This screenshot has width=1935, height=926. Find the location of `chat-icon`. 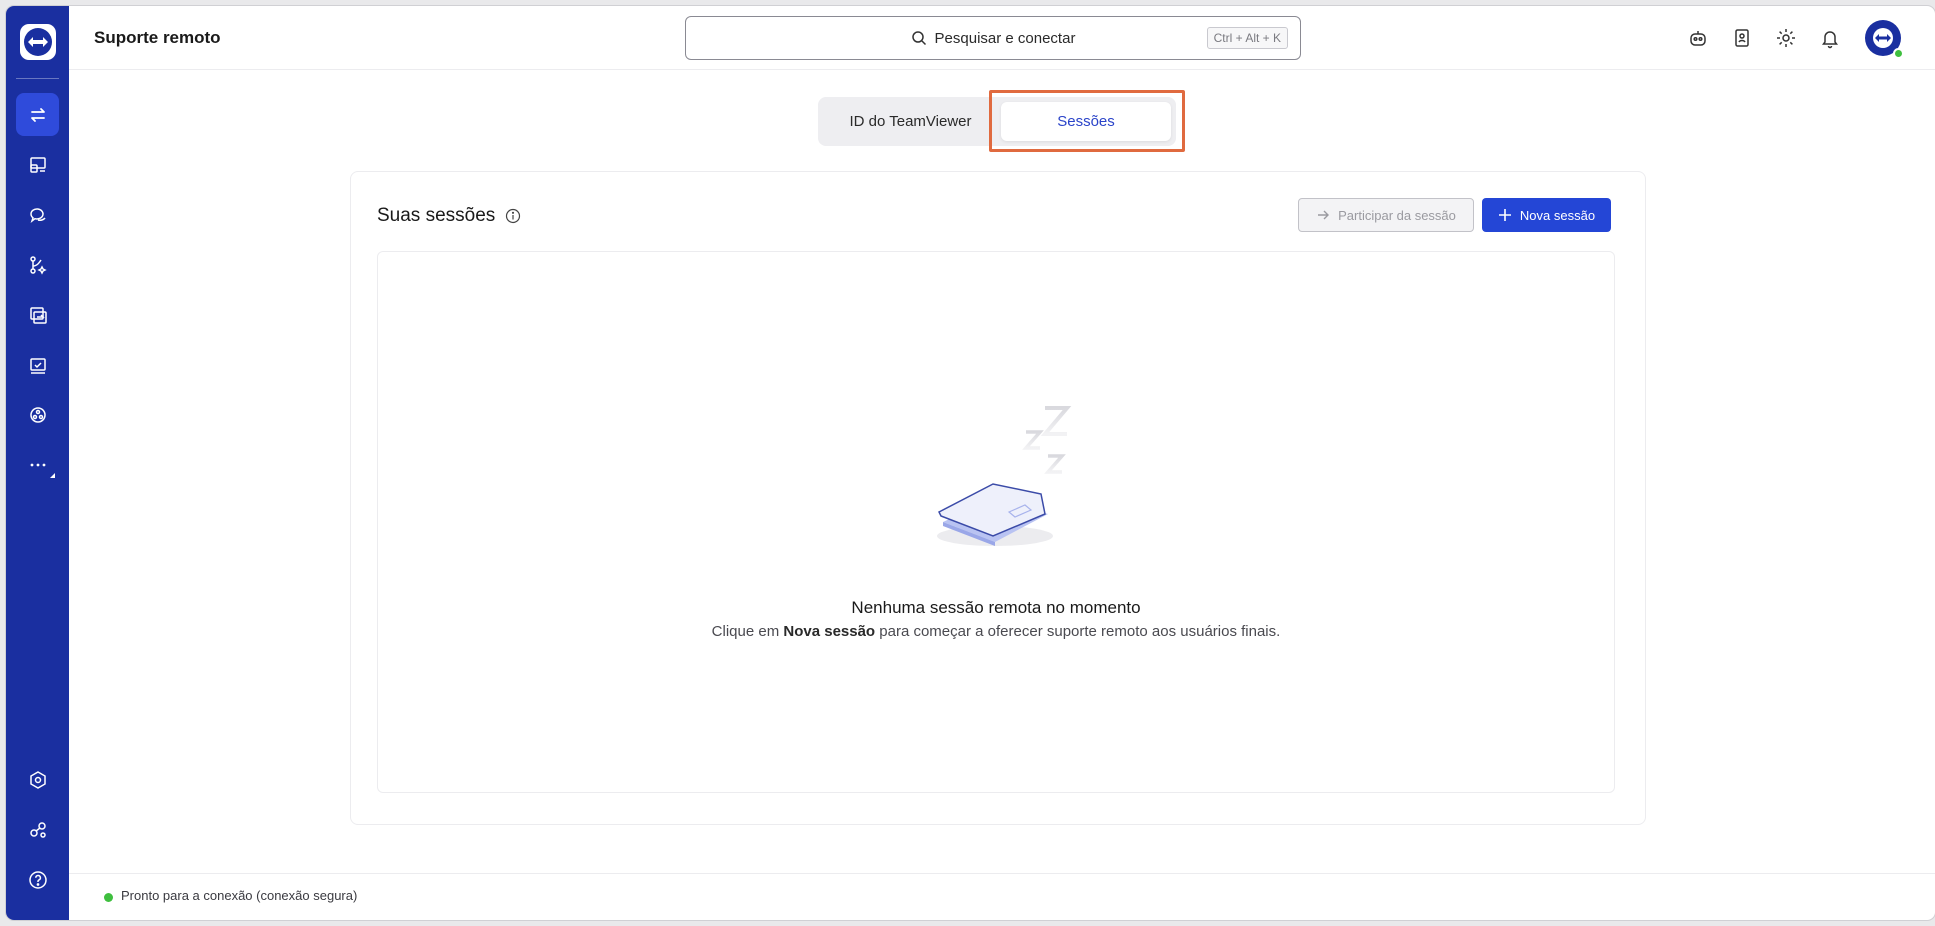

chat-icon is located at coordinates (37, 215).